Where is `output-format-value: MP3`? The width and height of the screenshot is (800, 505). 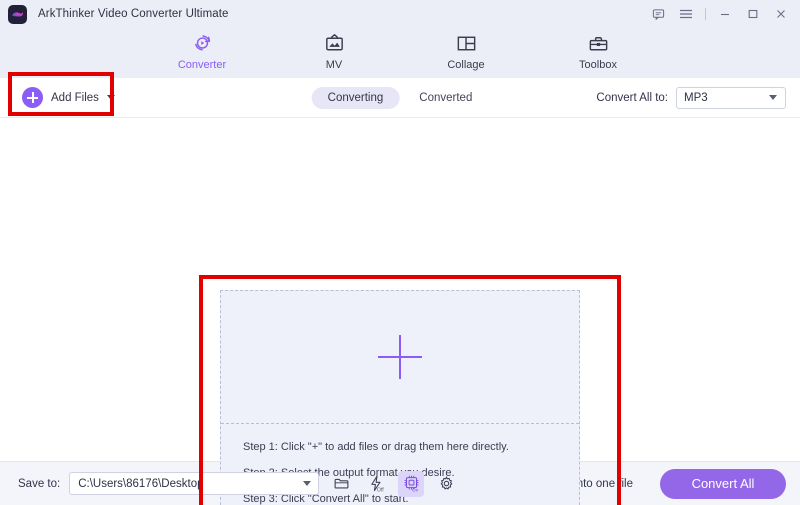
output-format-value: MP3 is located at coordinates (696, 97).